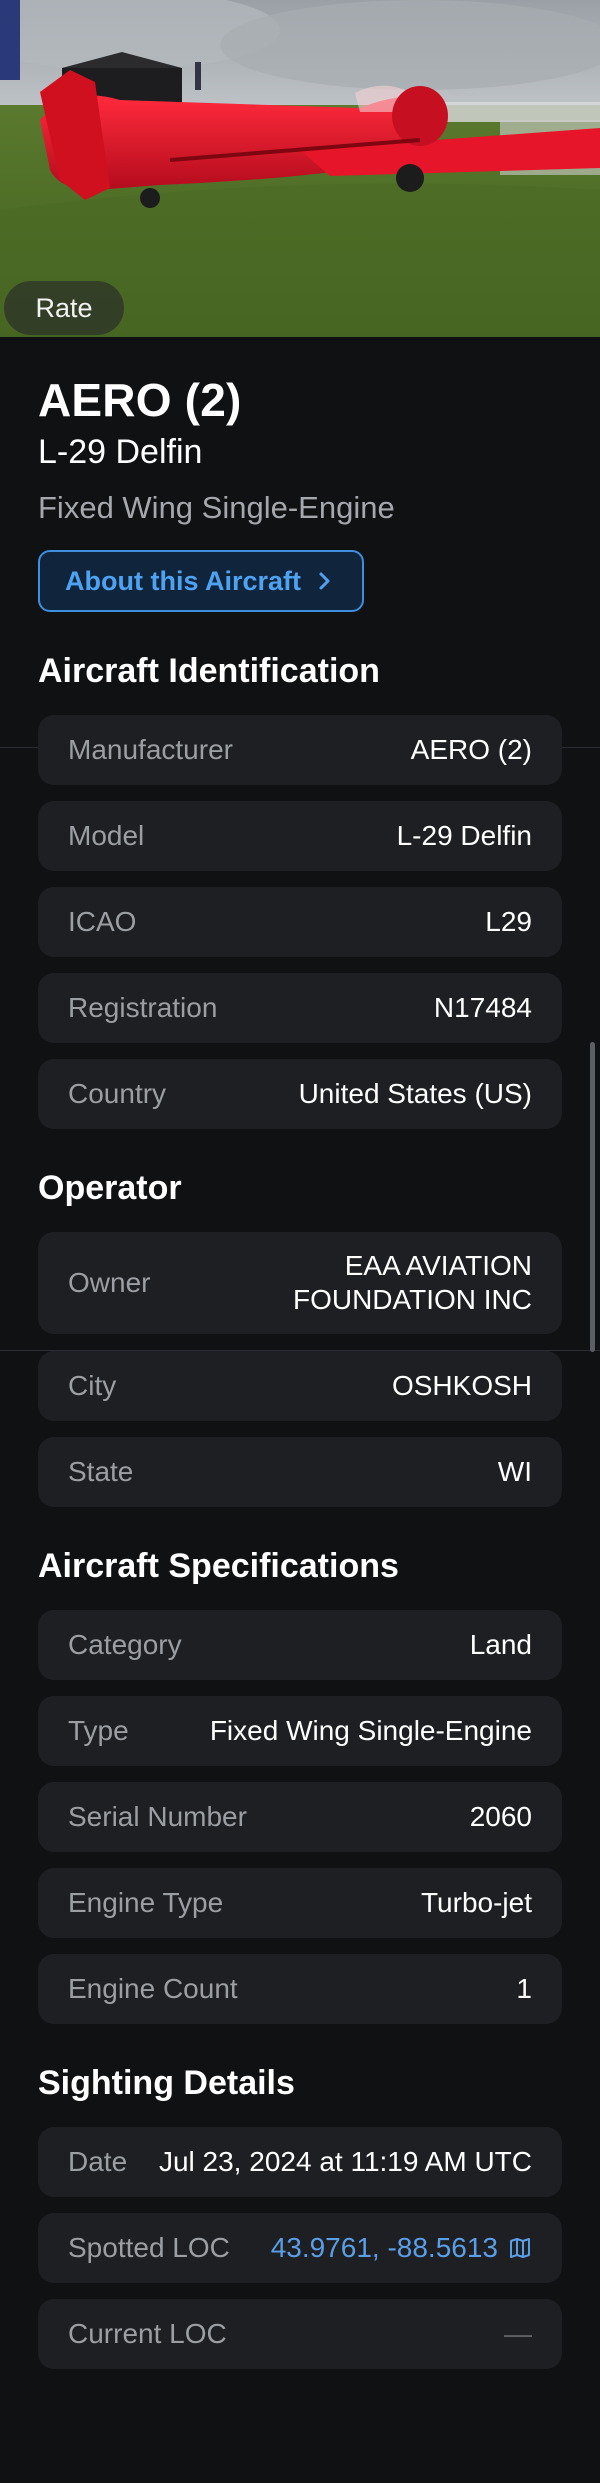 The width and height of the screenshot is (600, 2483). Describe the element at coordinates (146, 1902) in the screenshot. I see `row-label: Engine Type` at that location.